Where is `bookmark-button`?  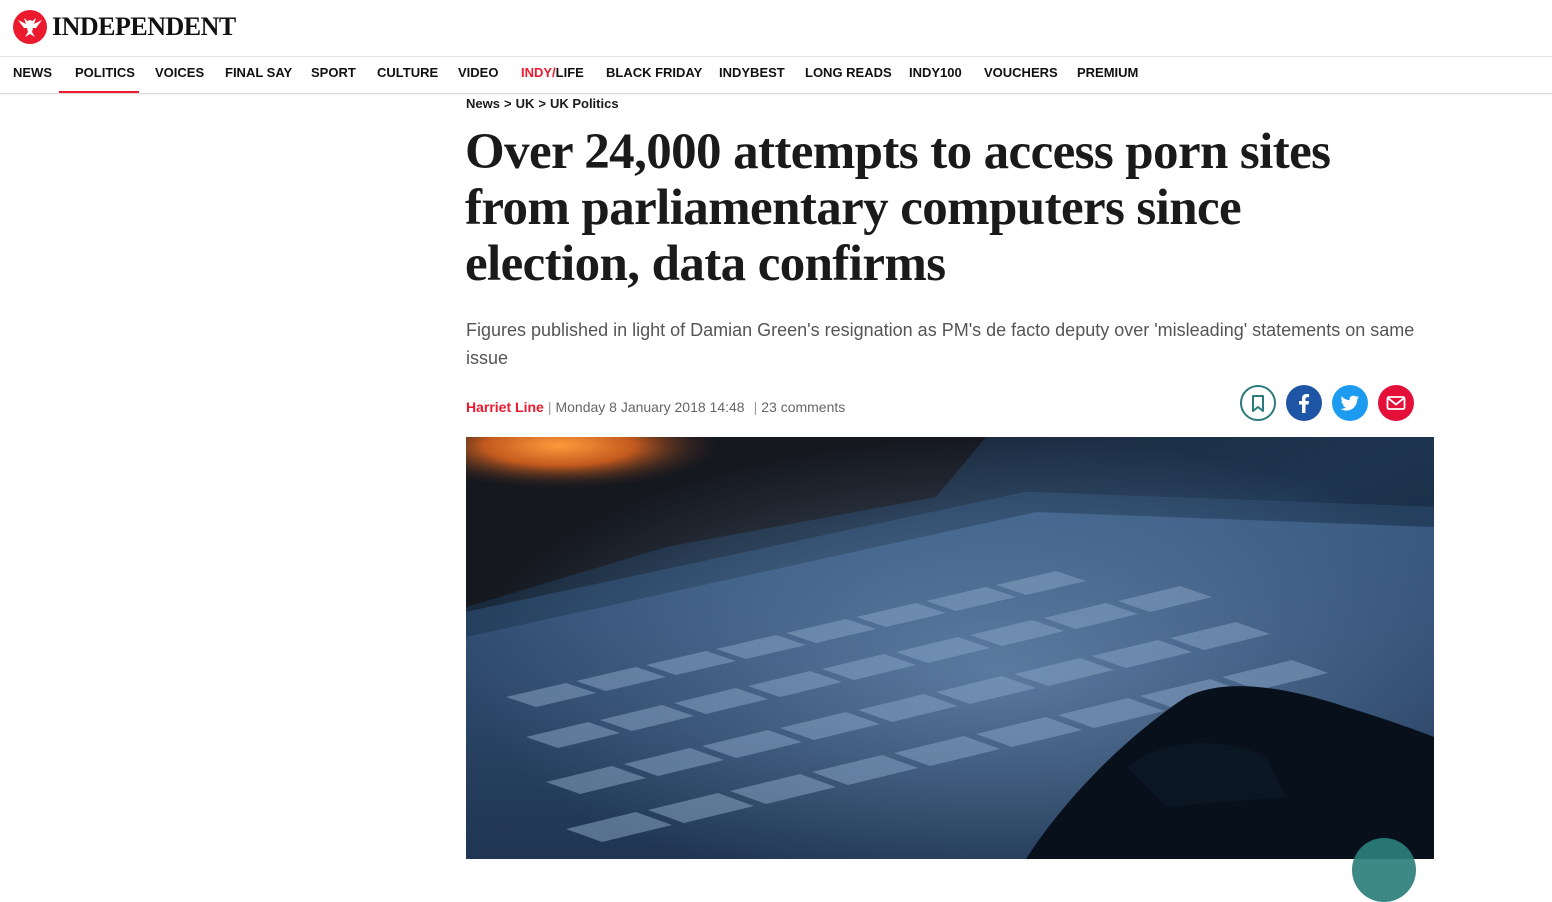 bookmark-button is located at coordinates (1258, 403).